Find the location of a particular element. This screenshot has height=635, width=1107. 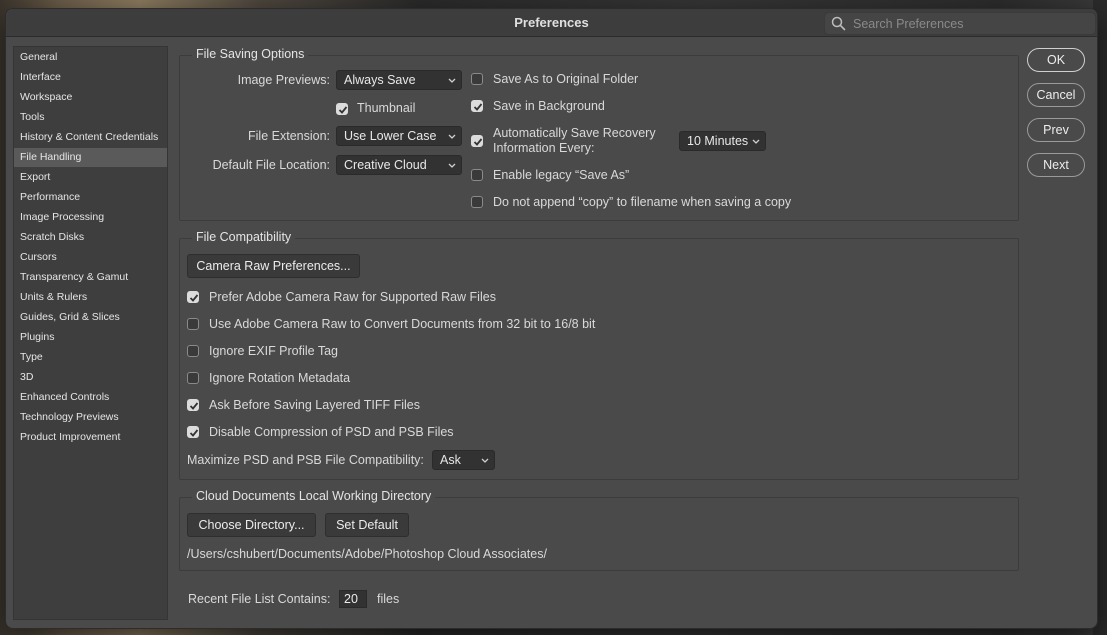

save-as-original-checkbox is located at coordinates (477, 79).